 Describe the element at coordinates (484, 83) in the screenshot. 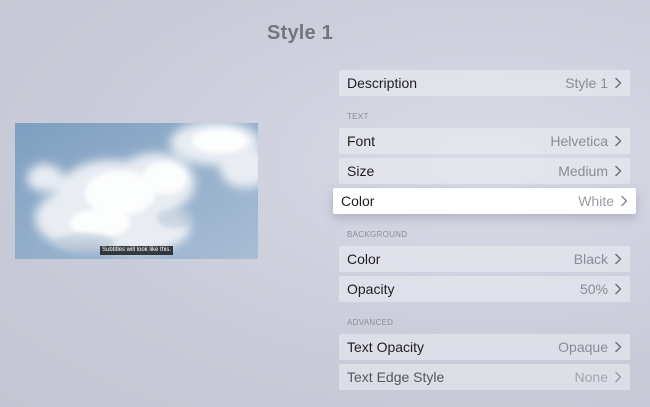

I see `description-row: Description Style 1` at that location.